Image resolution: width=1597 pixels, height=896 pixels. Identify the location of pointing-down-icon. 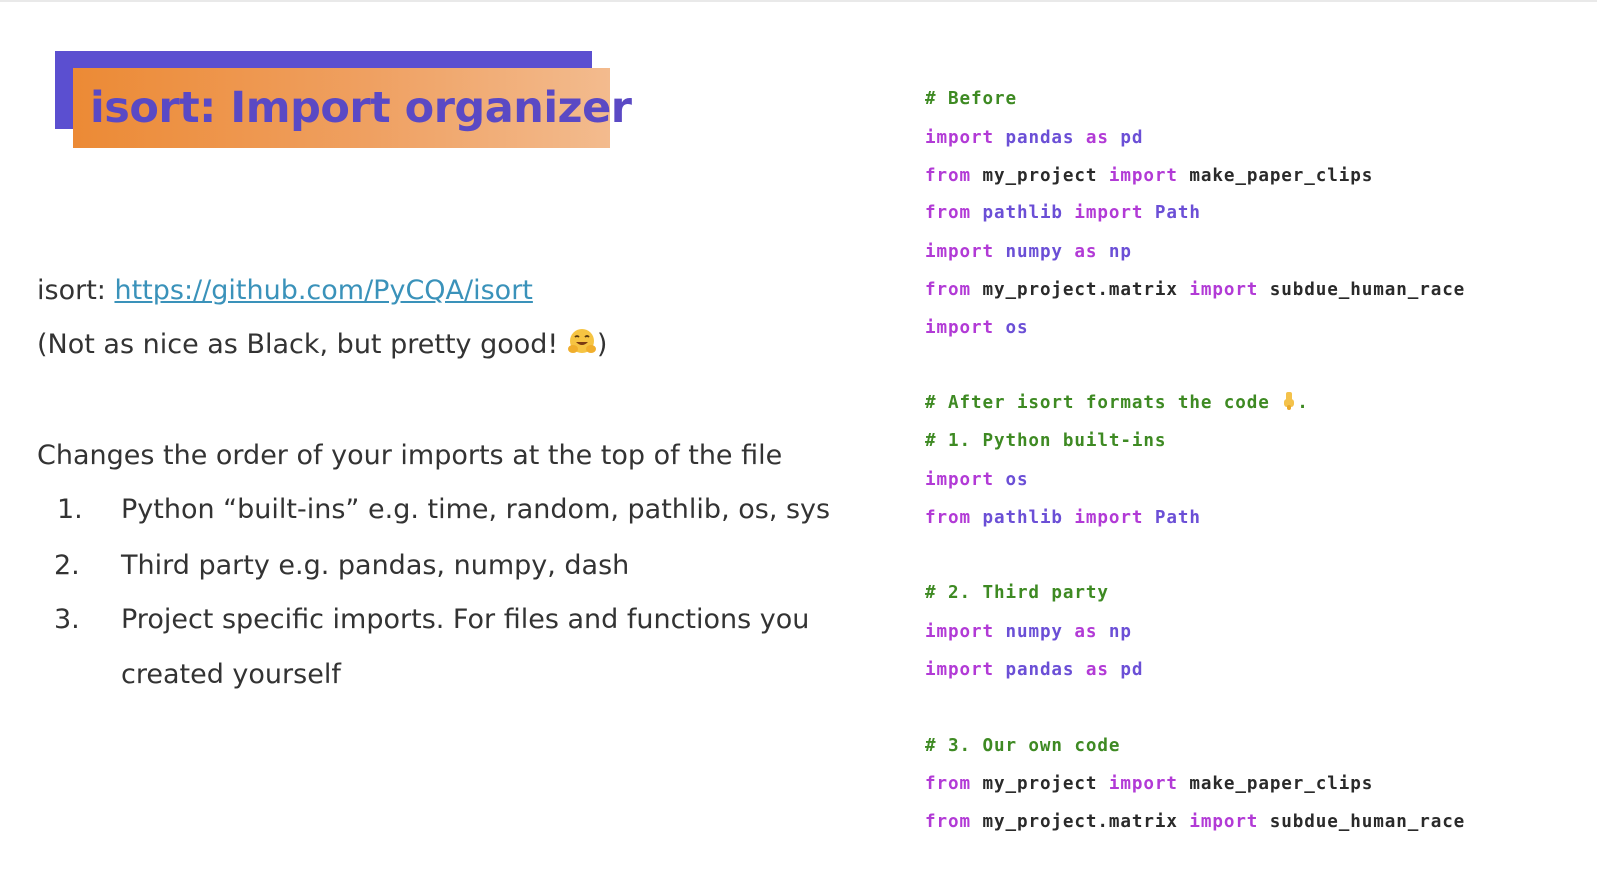
(1289, 401).